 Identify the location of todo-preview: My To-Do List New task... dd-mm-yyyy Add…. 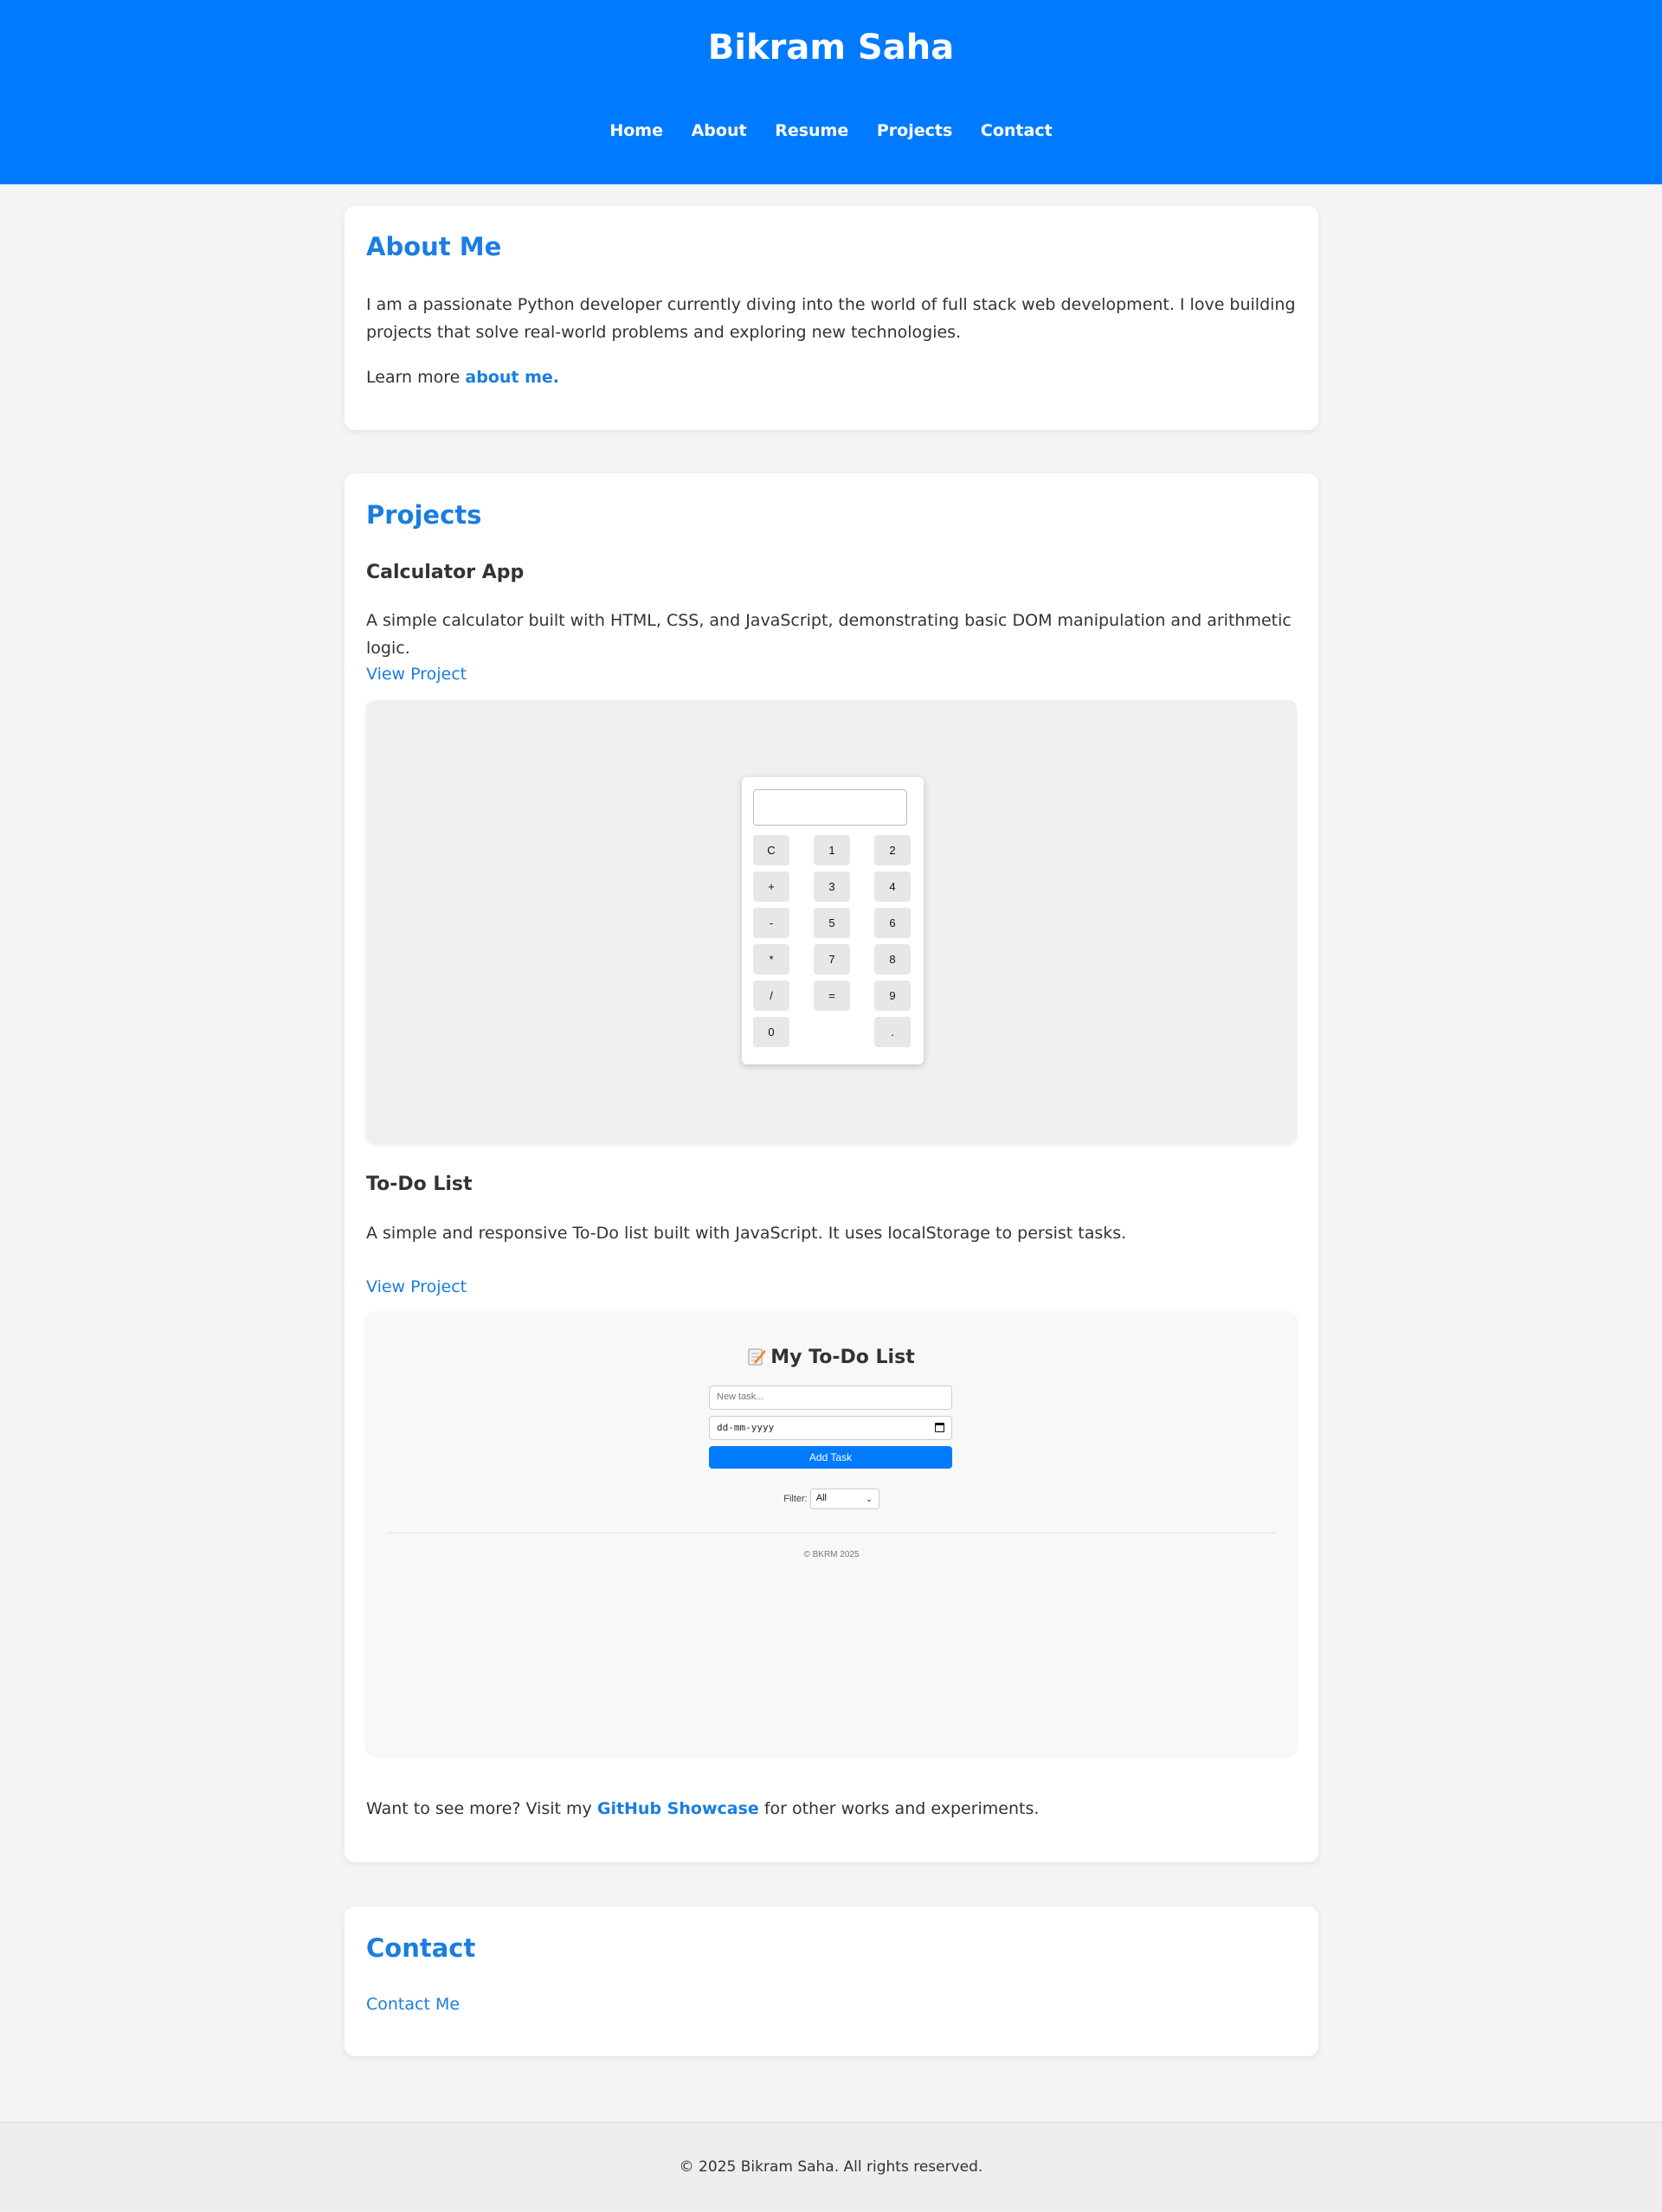
(831, 1533).